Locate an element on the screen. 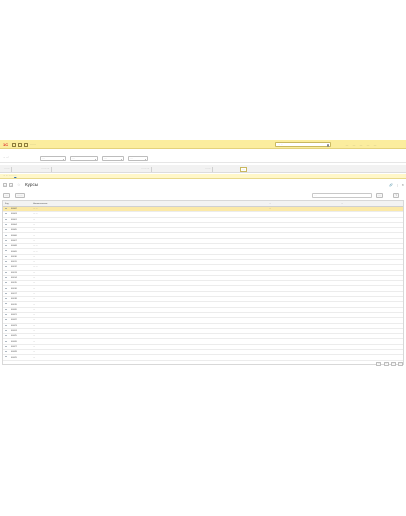 The height and width of the screenshot is (516, 406). help-button: ? is located at coordinates (396, 195).